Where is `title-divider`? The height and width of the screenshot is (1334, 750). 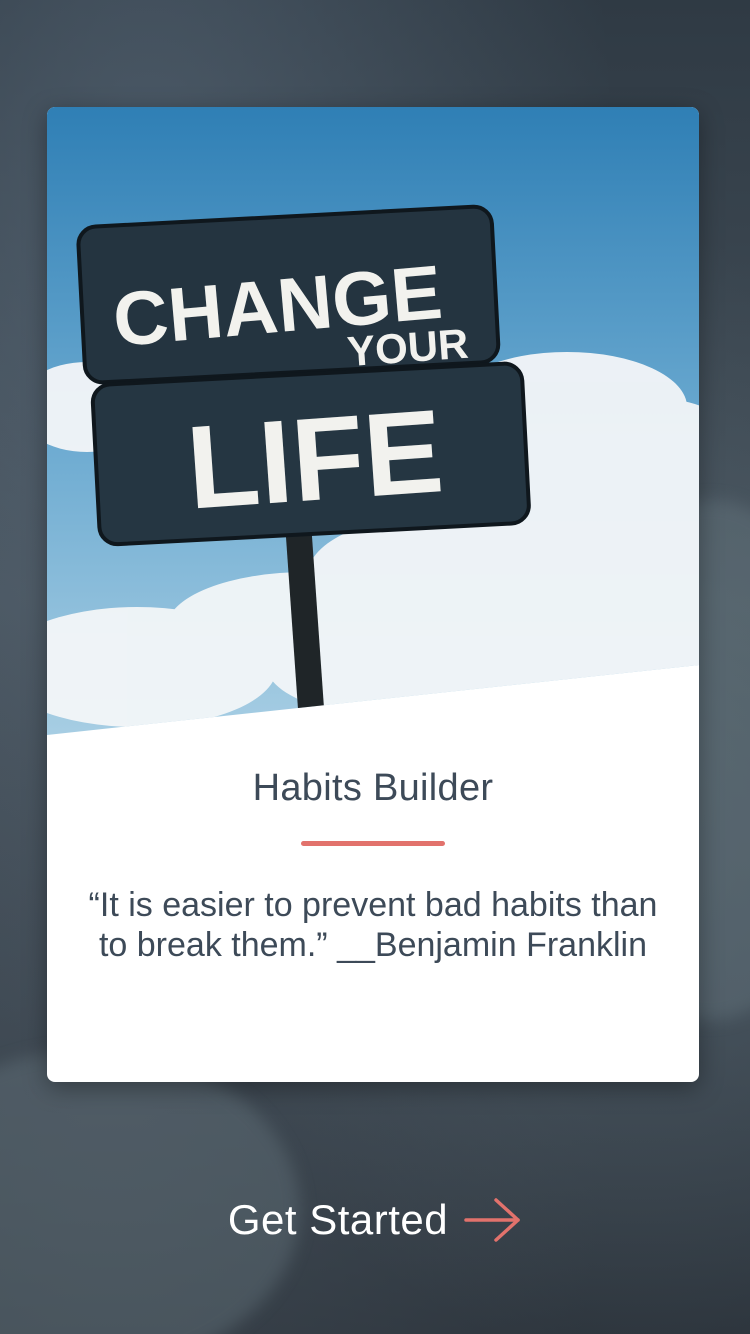
title-divider is located at coordinates (373, 843).